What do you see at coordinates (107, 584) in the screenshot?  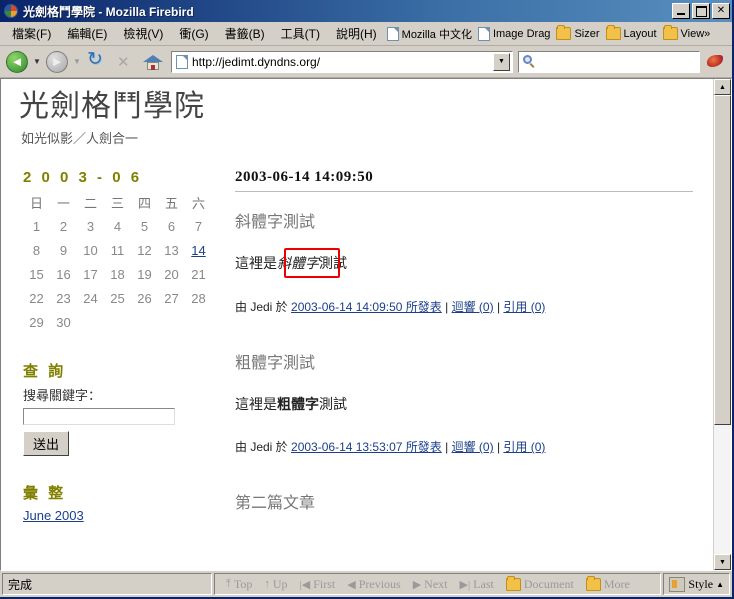 I see `status-text: 完成` at bounding box center [107, 584].